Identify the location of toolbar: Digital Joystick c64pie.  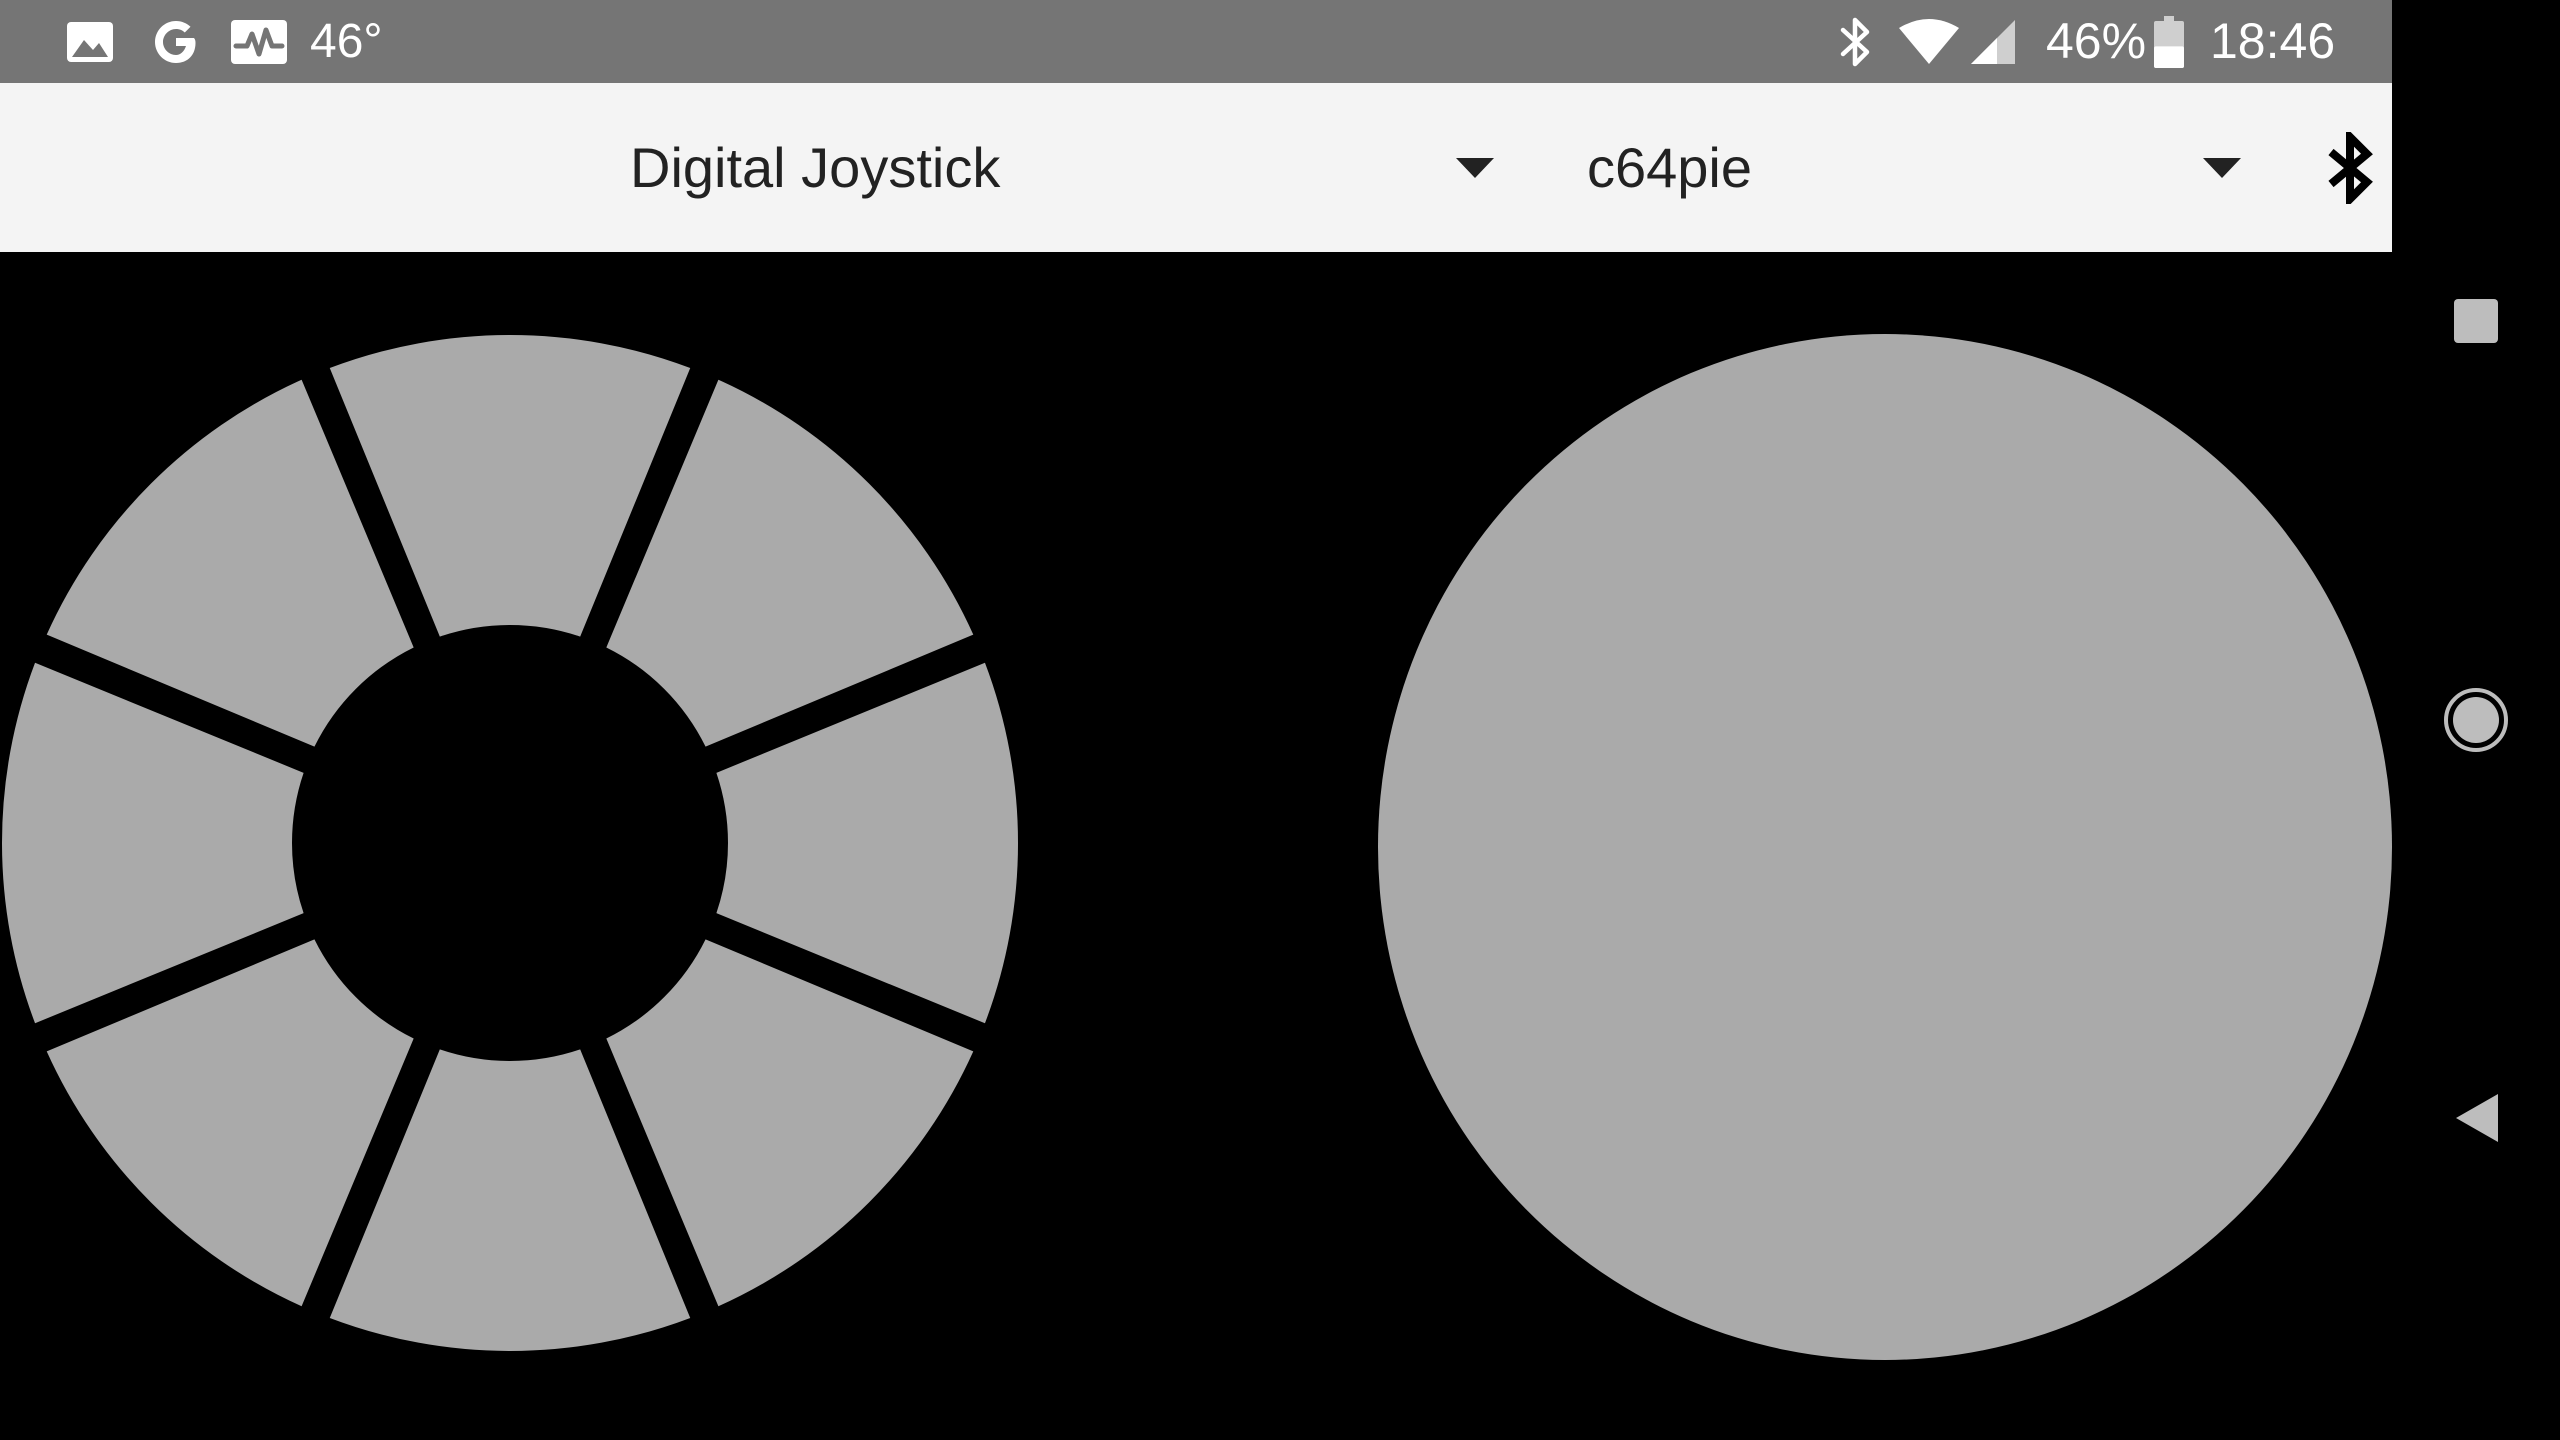
(1196, 167).